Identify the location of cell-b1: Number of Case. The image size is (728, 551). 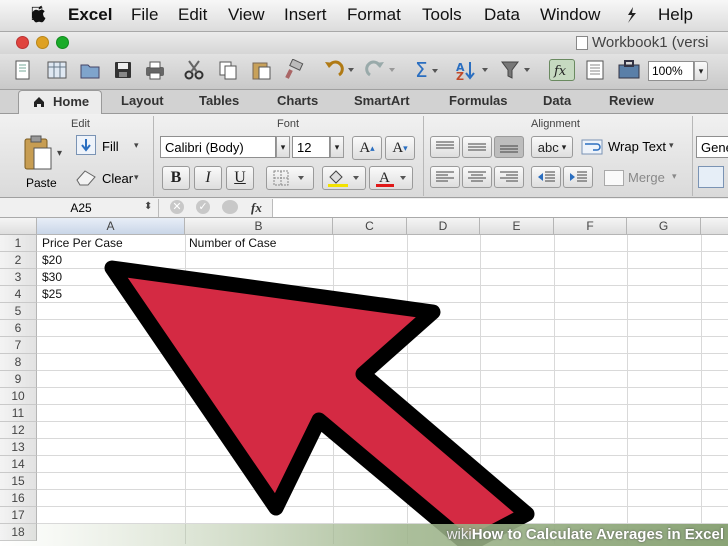
(232, 243).